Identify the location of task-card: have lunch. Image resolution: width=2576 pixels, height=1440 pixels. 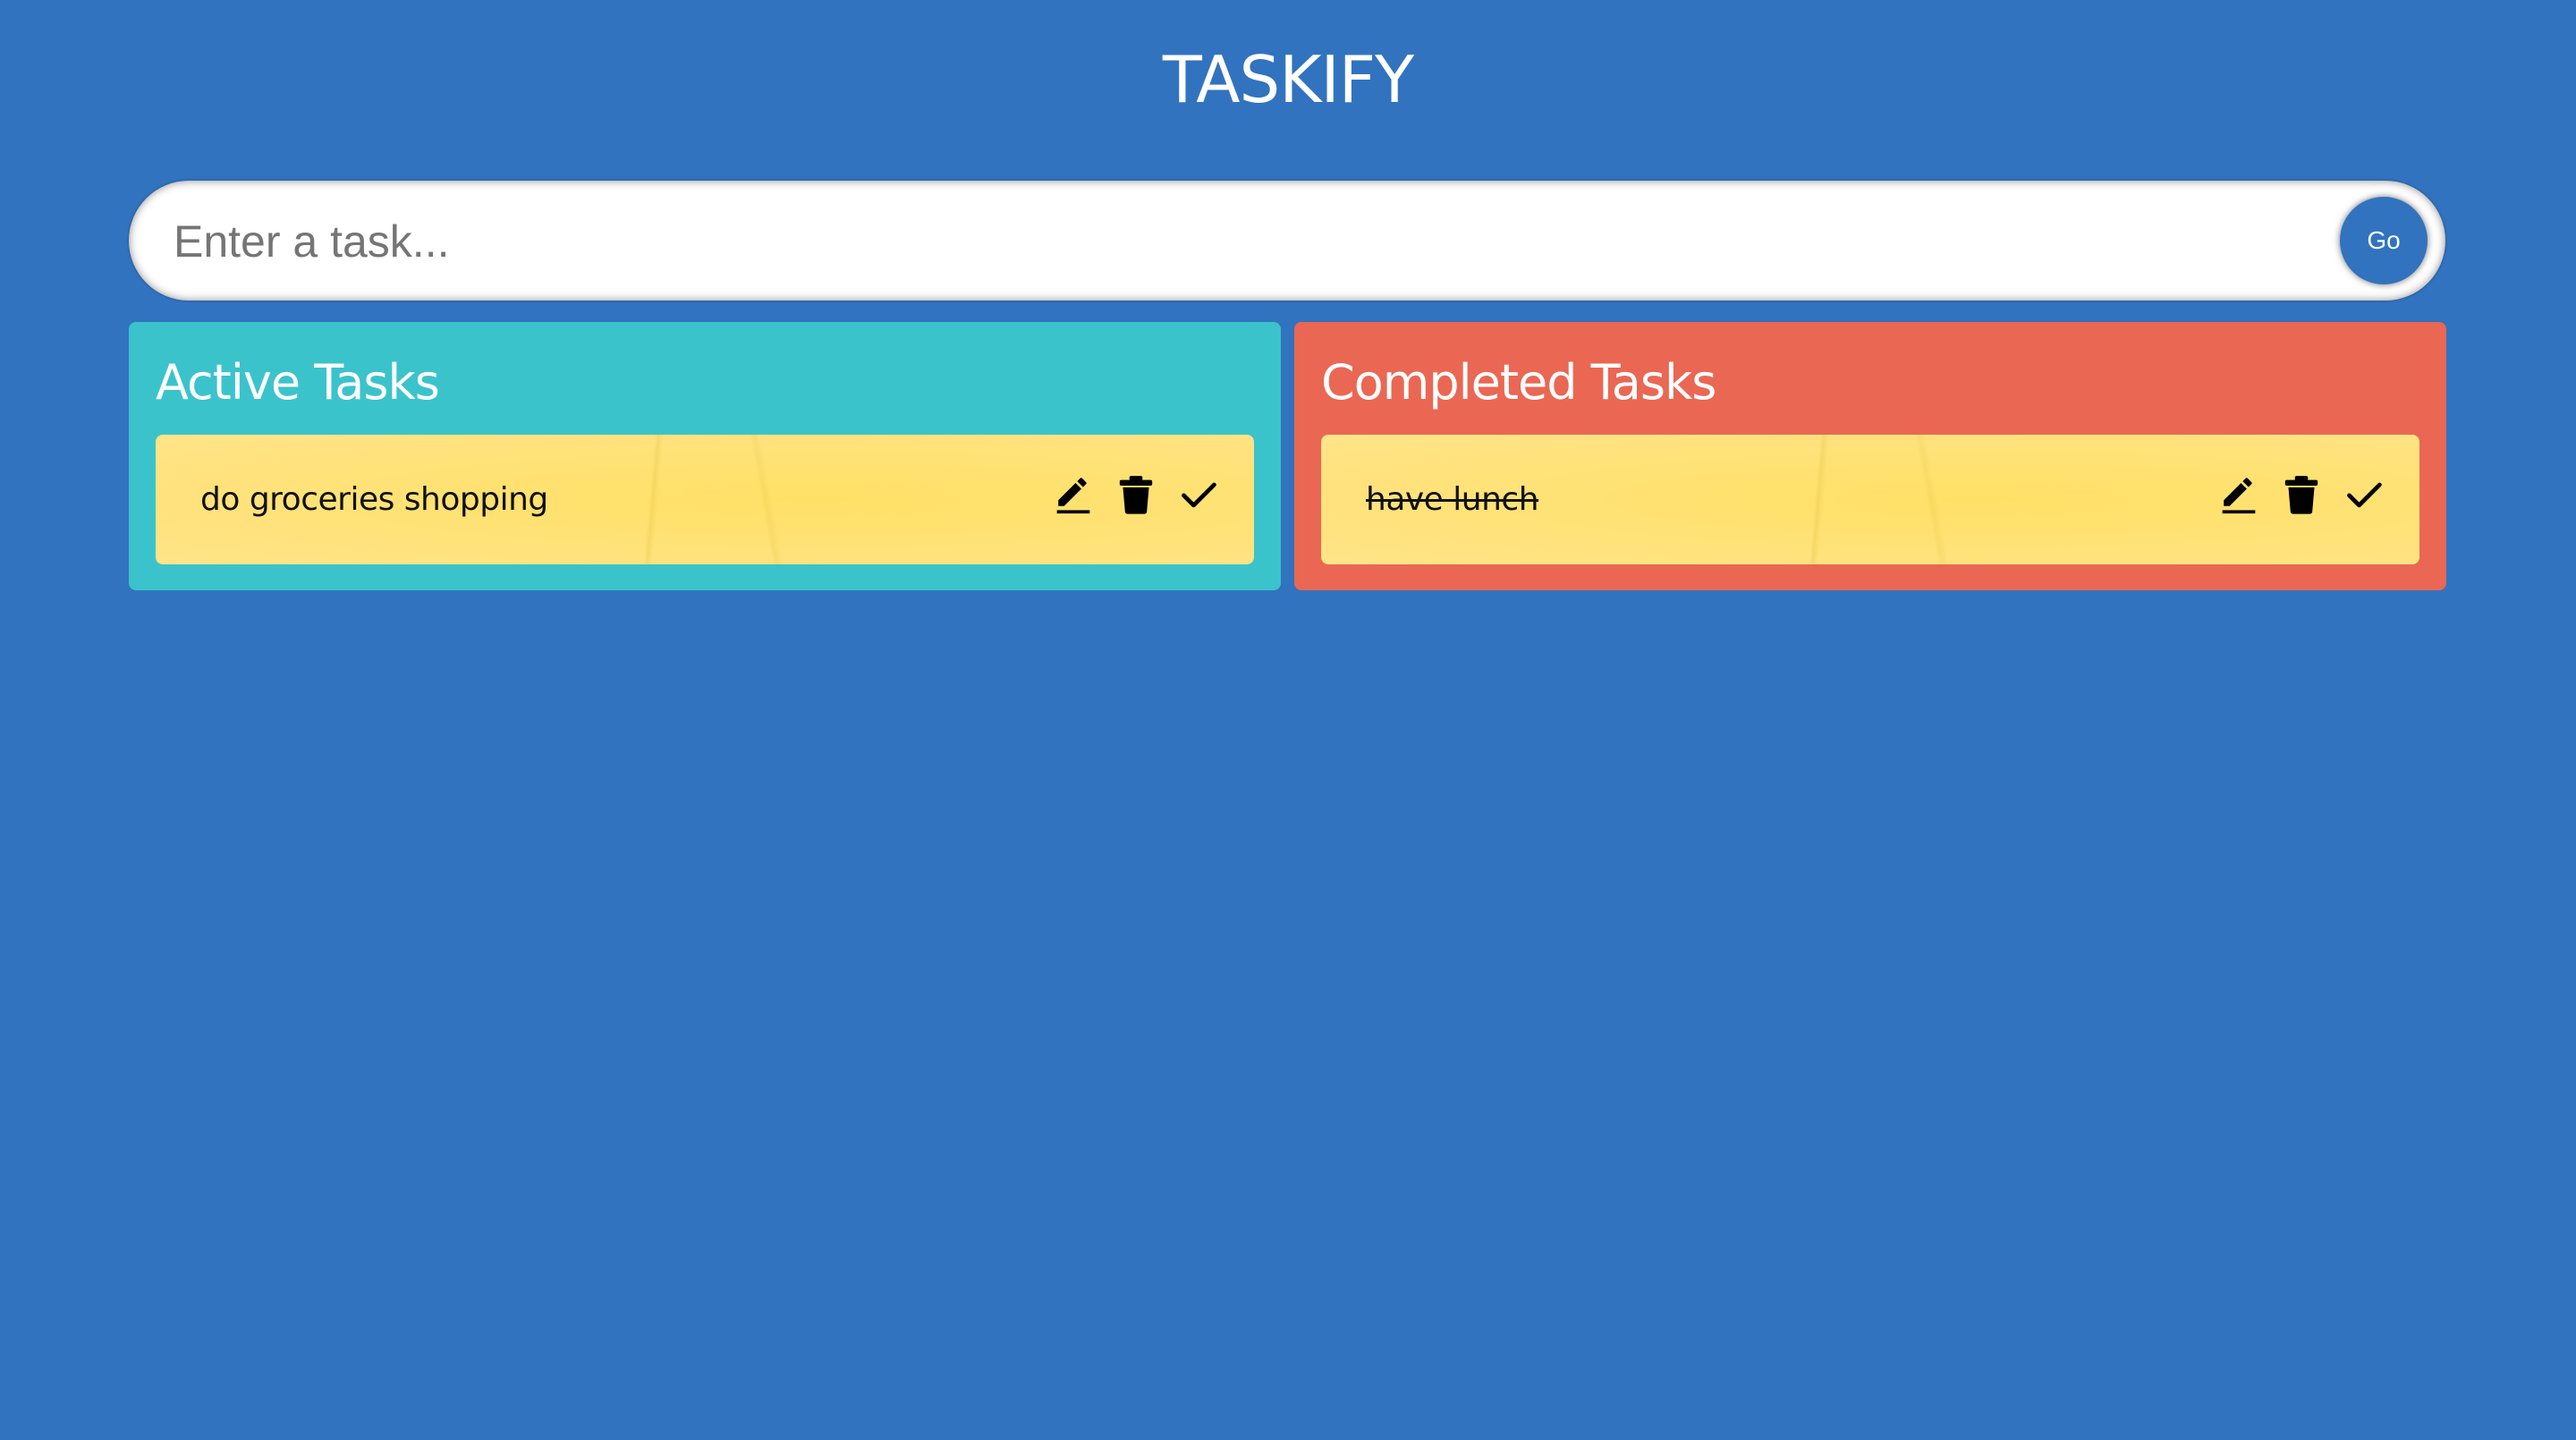
(1870, 499).